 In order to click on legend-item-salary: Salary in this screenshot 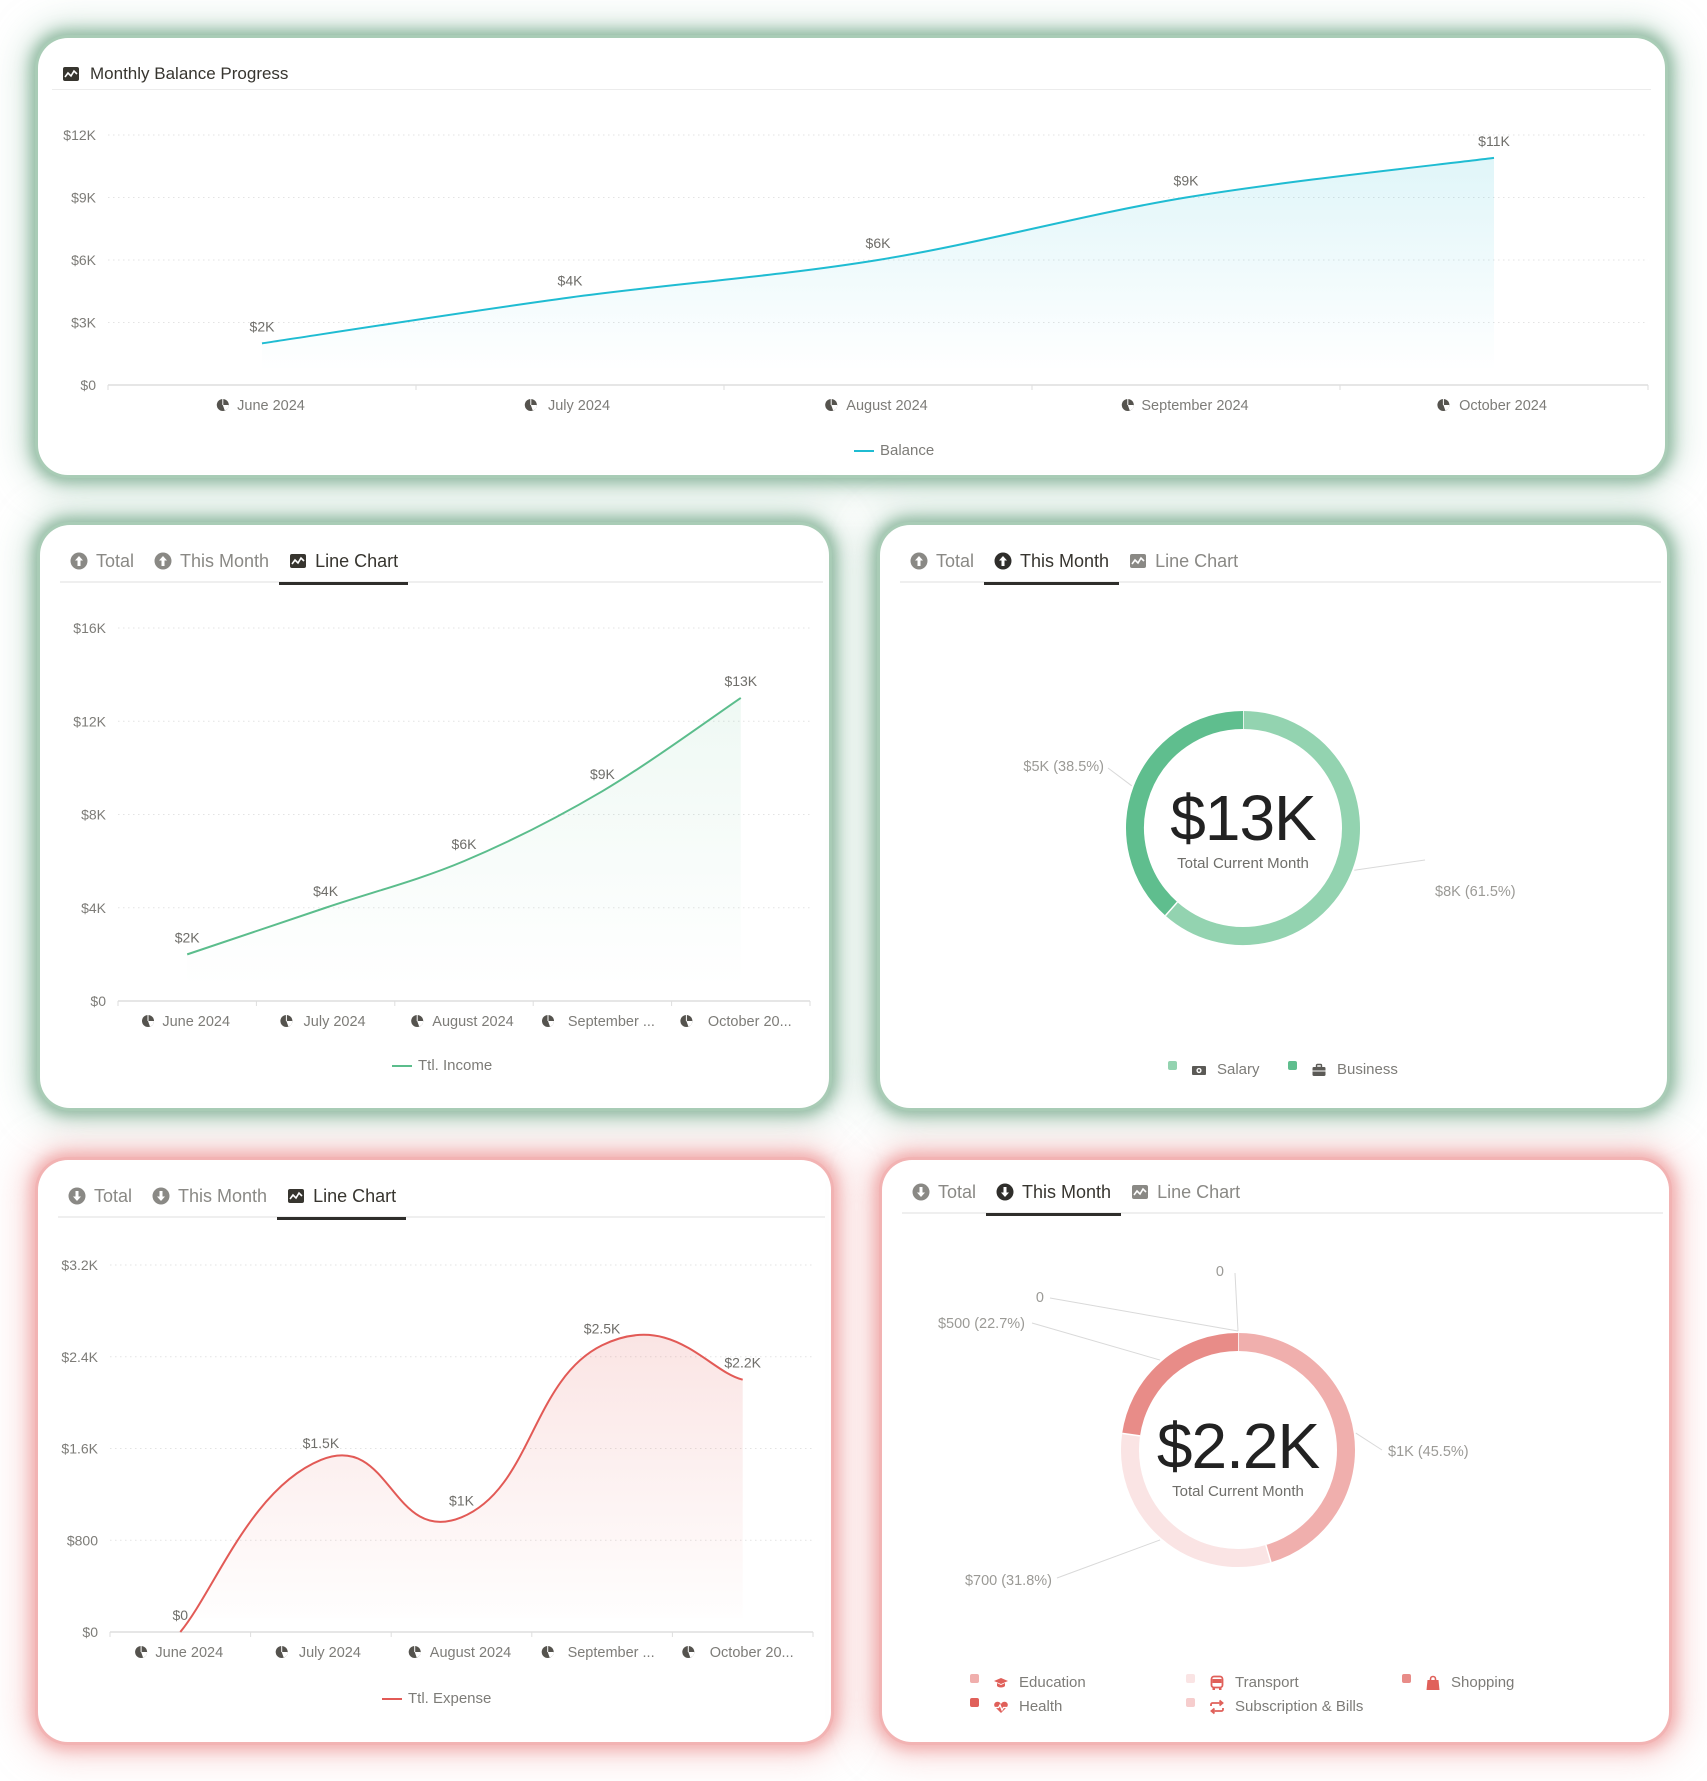, I will do `click(1214, 1069)`.